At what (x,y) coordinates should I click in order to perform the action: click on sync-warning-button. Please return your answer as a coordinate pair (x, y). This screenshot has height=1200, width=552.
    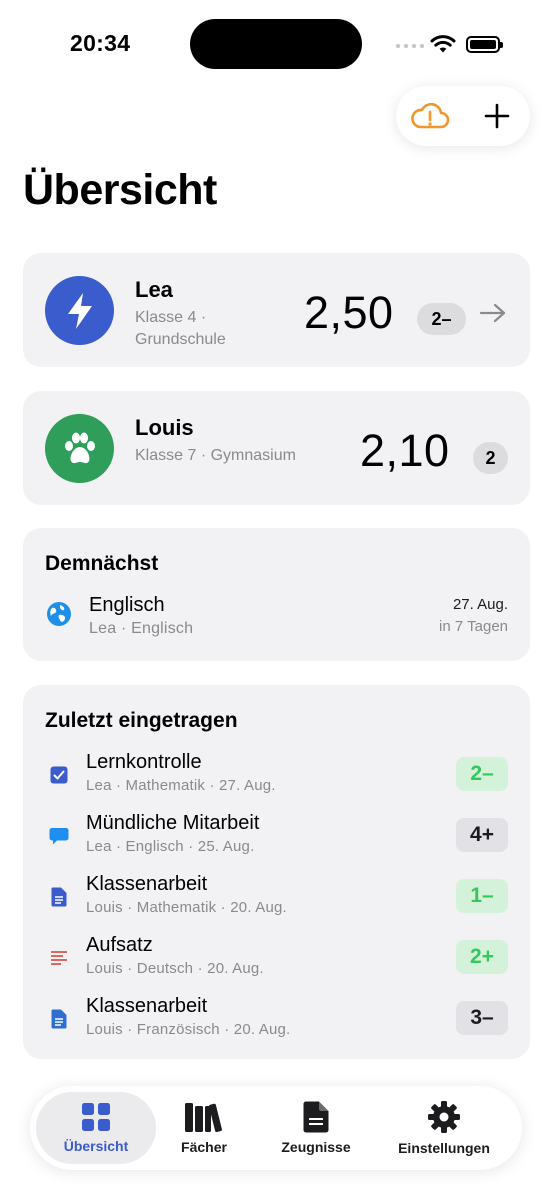
    Looking at the image, I should click on (430, 116).